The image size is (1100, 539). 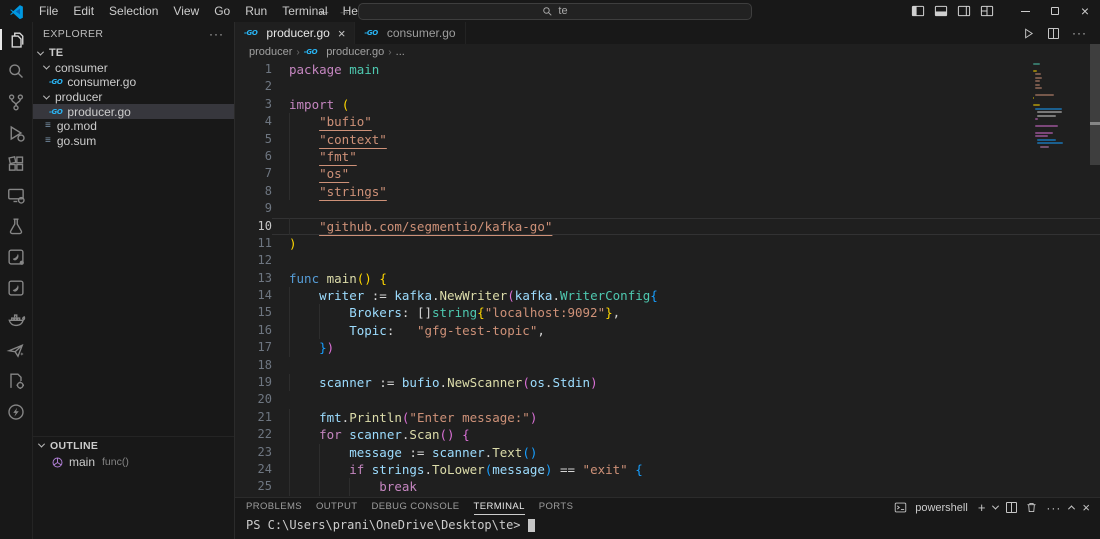 What do you see at coordinates (256, 11) in the screenshot?
I see `menu-run: Run` at bounding box center [256, 11].